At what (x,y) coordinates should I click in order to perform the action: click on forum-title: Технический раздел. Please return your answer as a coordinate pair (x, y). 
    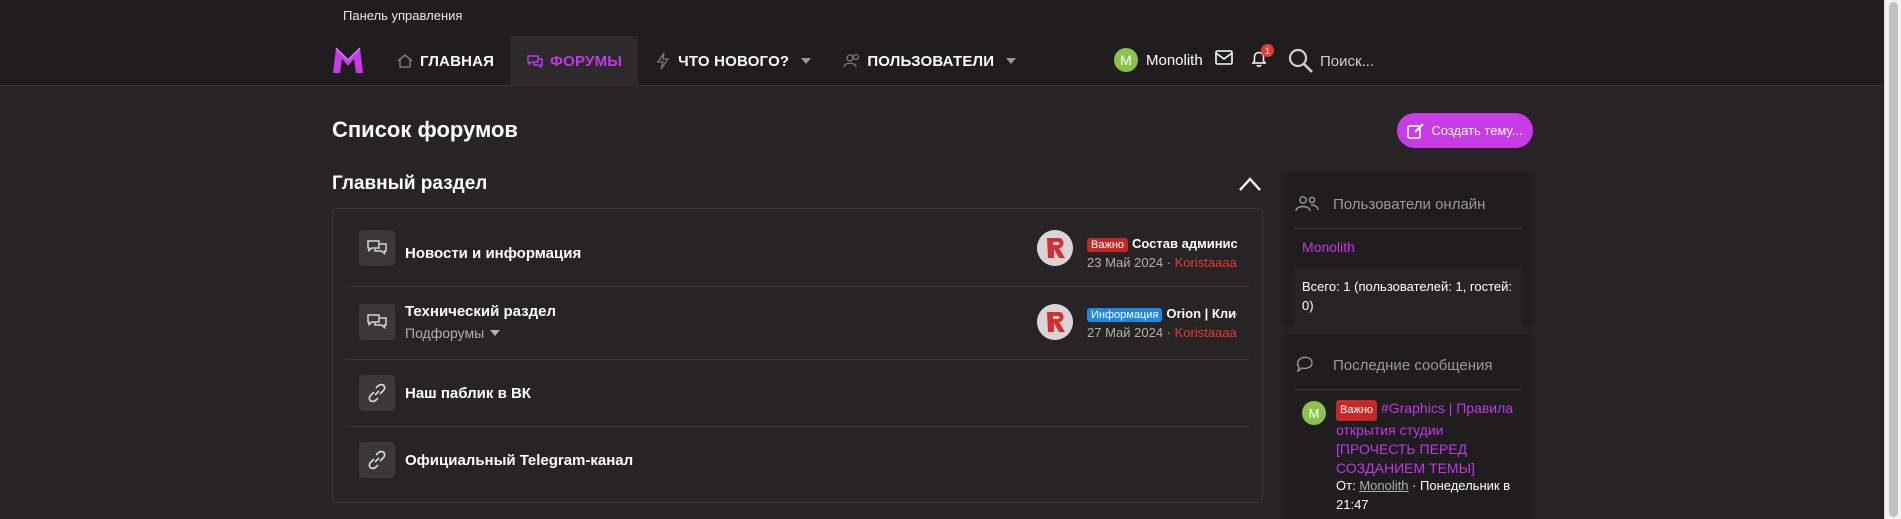
    Looking at the image, I should click on (480, 311).